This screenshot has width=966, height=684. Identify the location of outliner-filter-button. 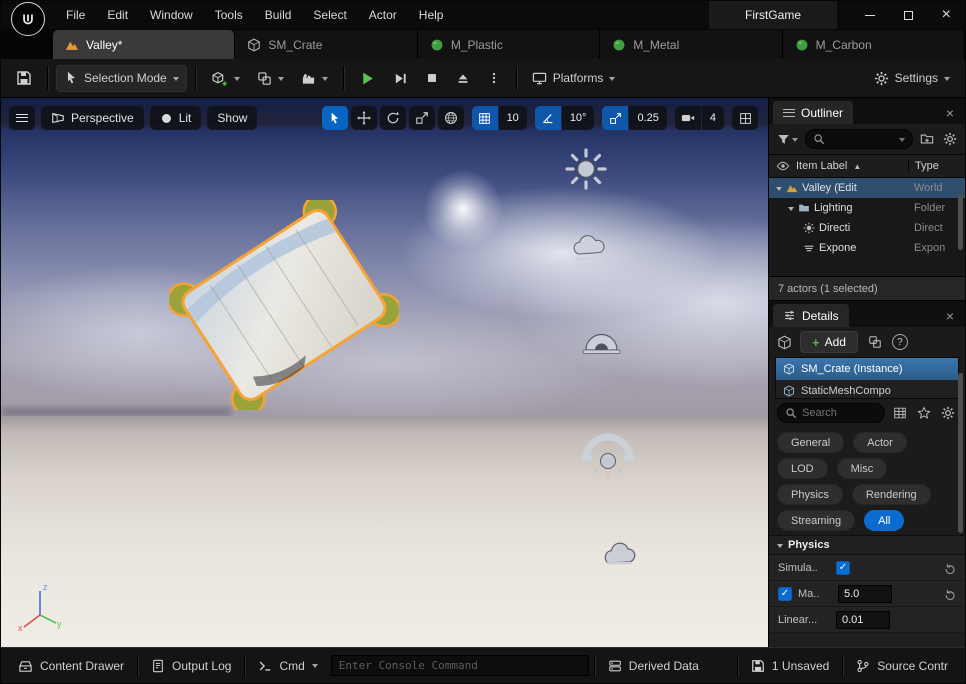
(787, 139).